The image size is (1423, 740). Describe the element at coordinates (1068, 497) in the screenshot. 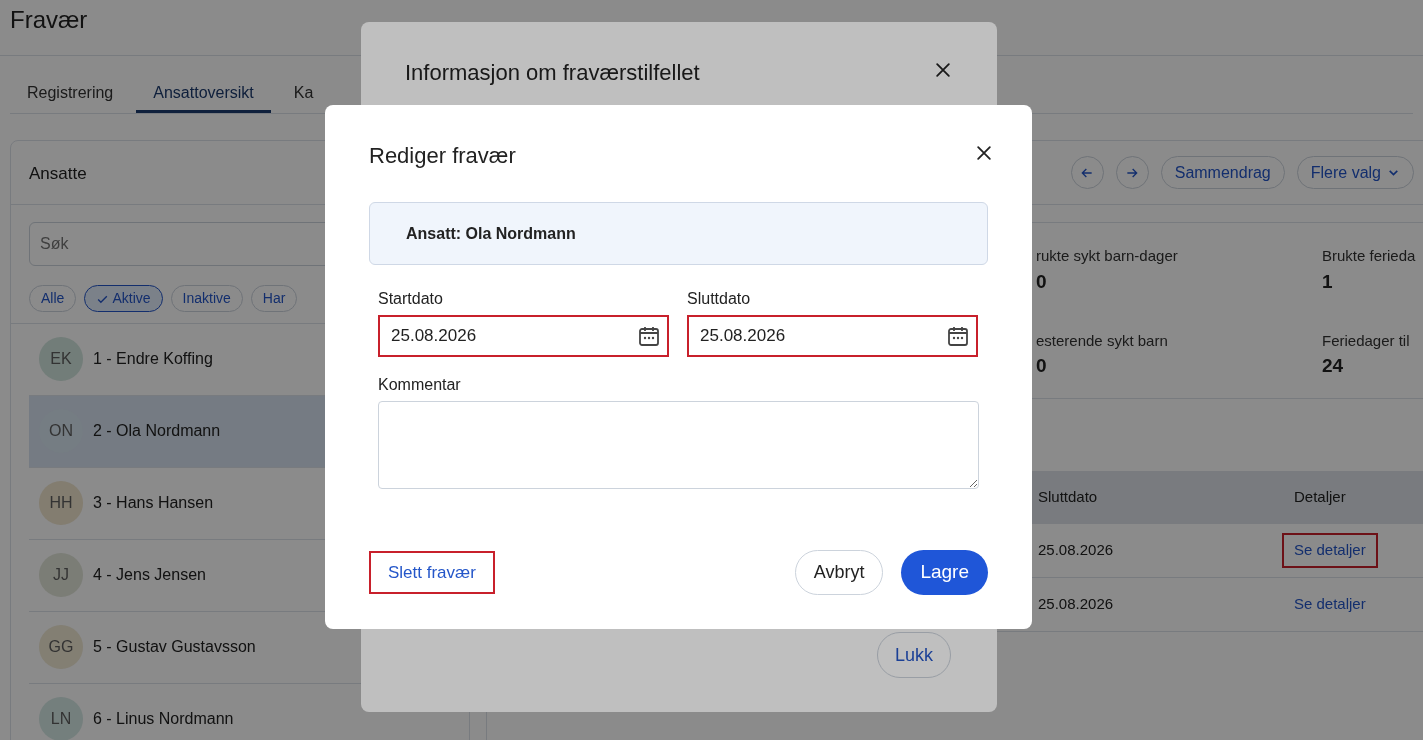

I see `column-header: Sluttdato` at that location.